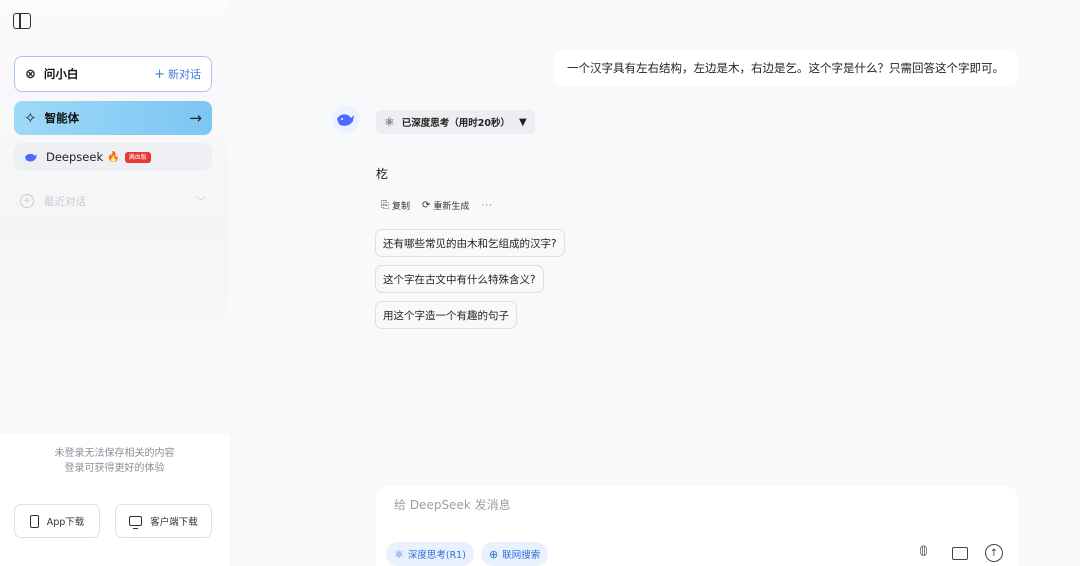 This screenshot has width=1080, height=566. What do you see at coordinates (494, 554) in the screenshot?
I see `globe-icon: ⊕` at bounding box center [494, 554].